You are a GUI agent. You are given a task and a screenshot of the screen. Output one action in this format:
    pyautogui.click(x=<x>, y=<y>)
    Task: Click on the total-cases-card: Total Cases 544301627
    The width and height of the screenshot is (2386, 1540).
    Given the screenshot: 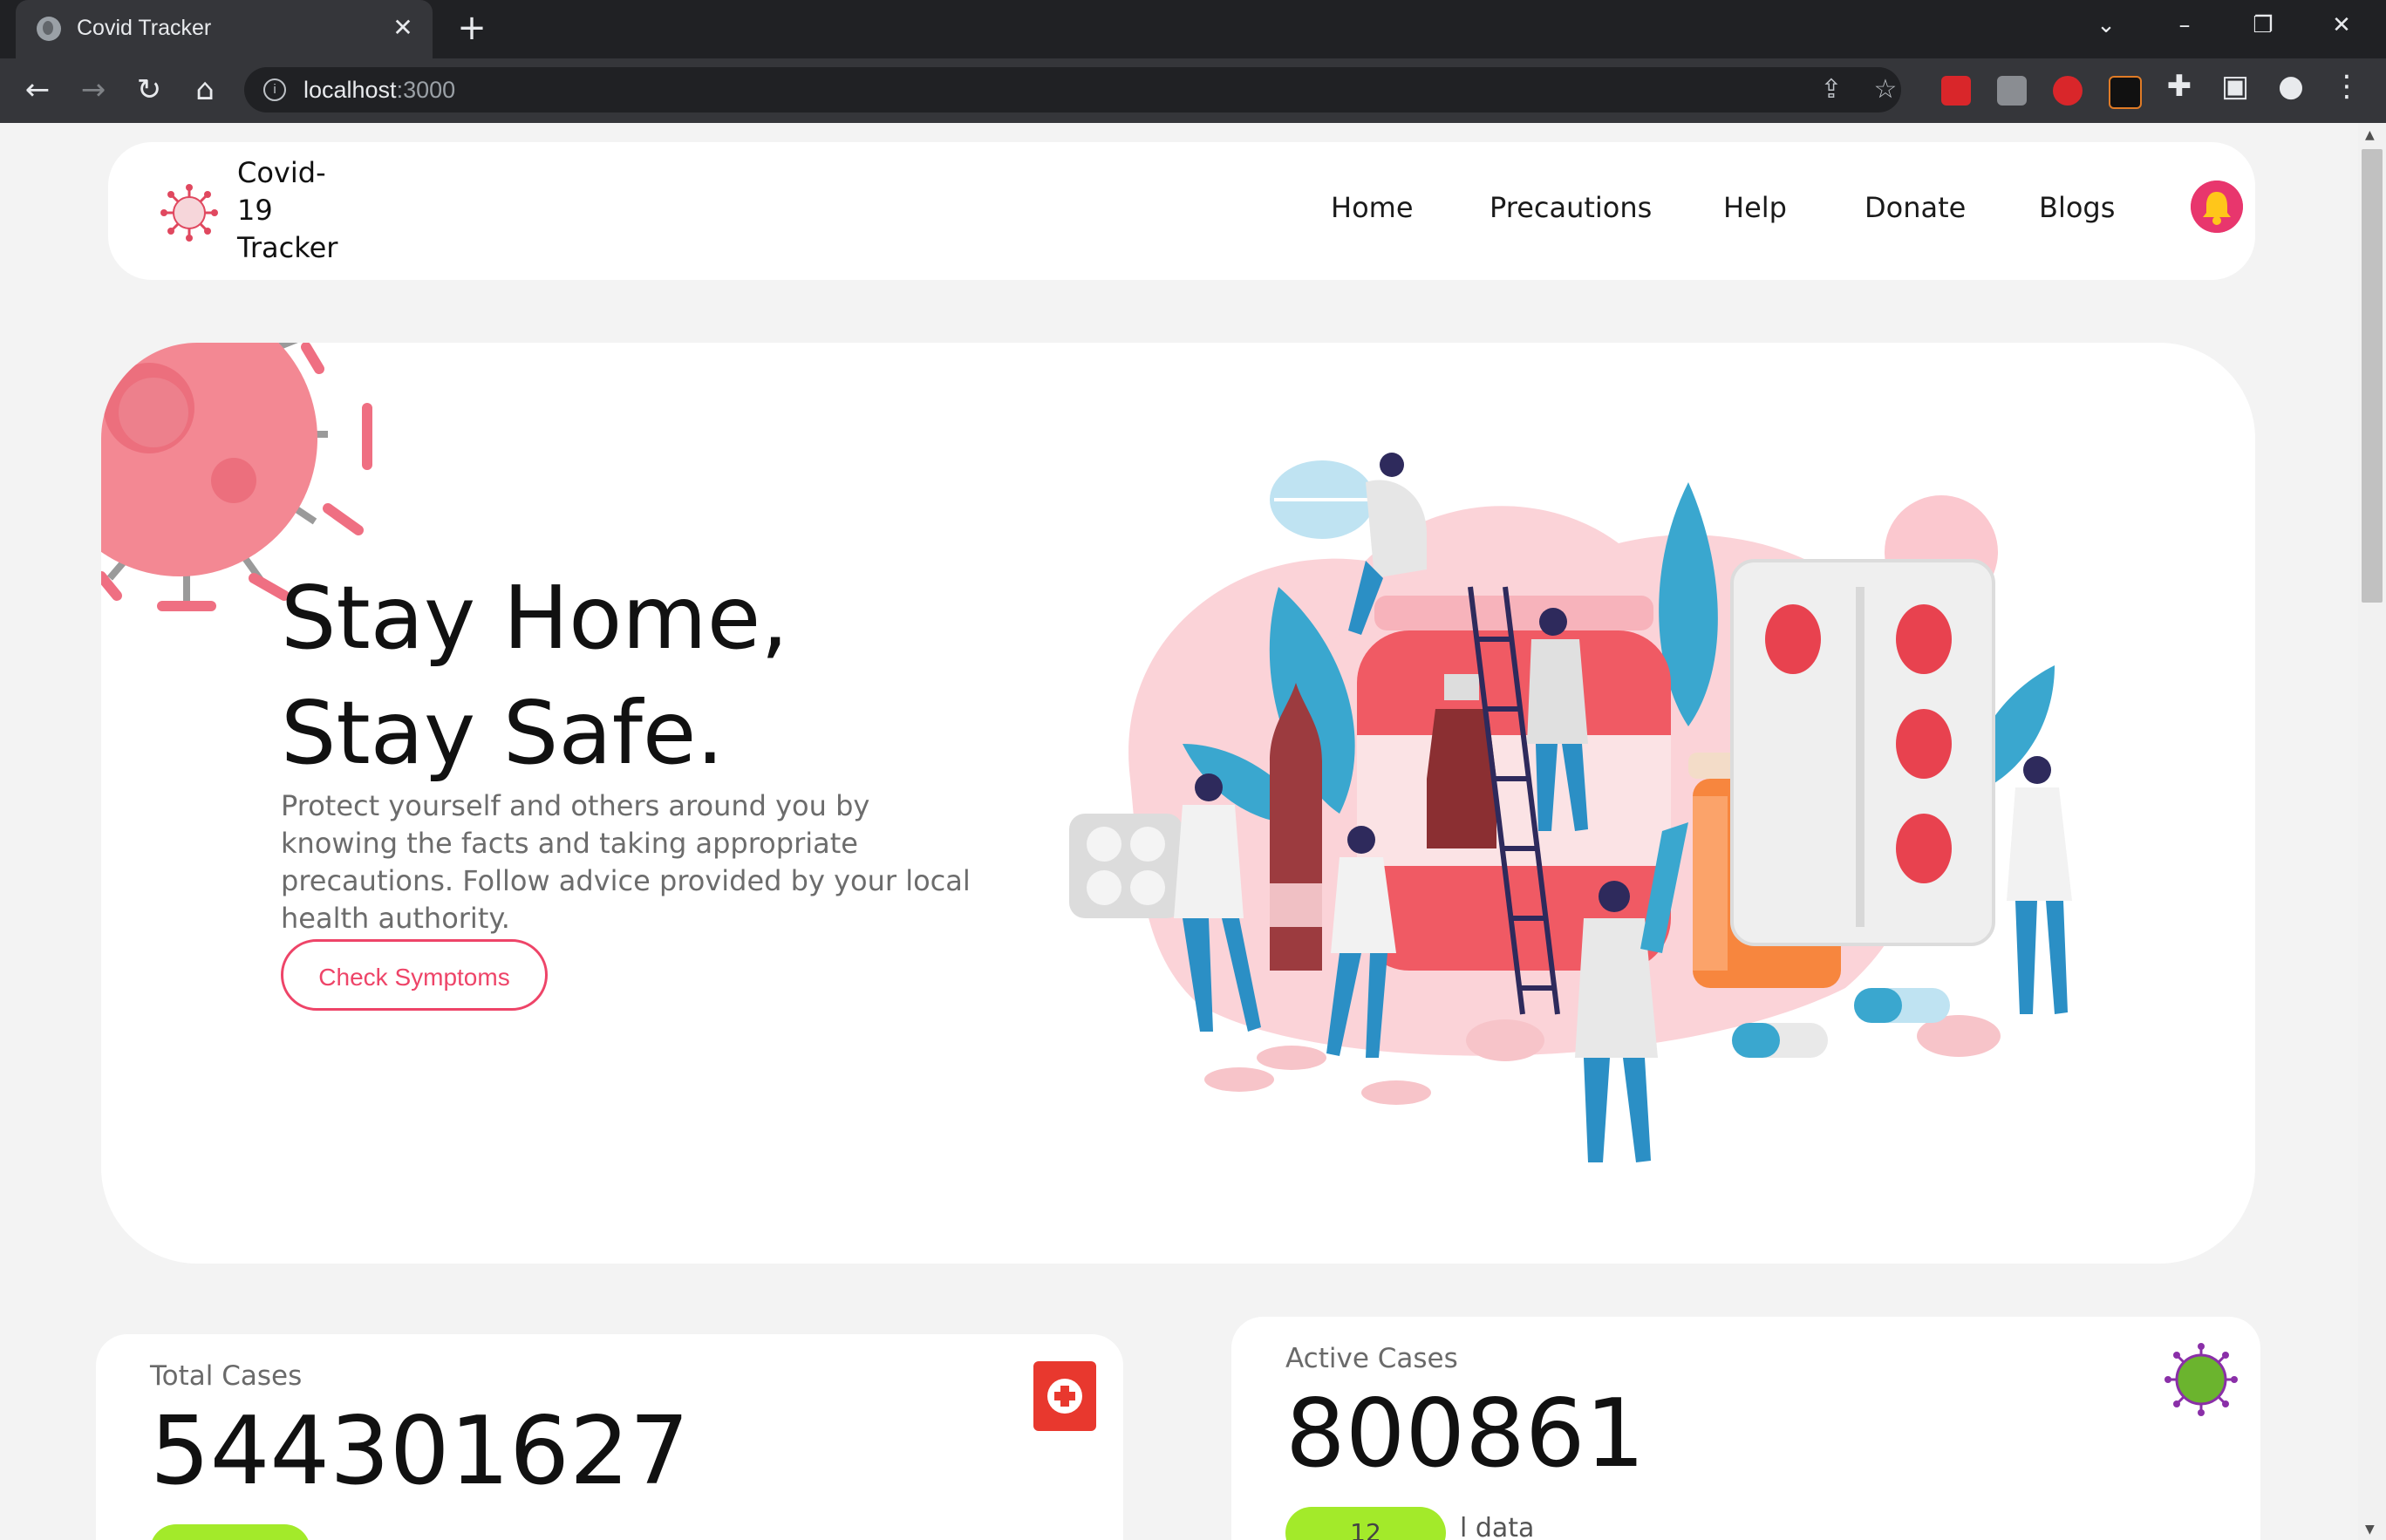 What is the action you would take?
    pyautogui.click(x=609, y=1437)
    